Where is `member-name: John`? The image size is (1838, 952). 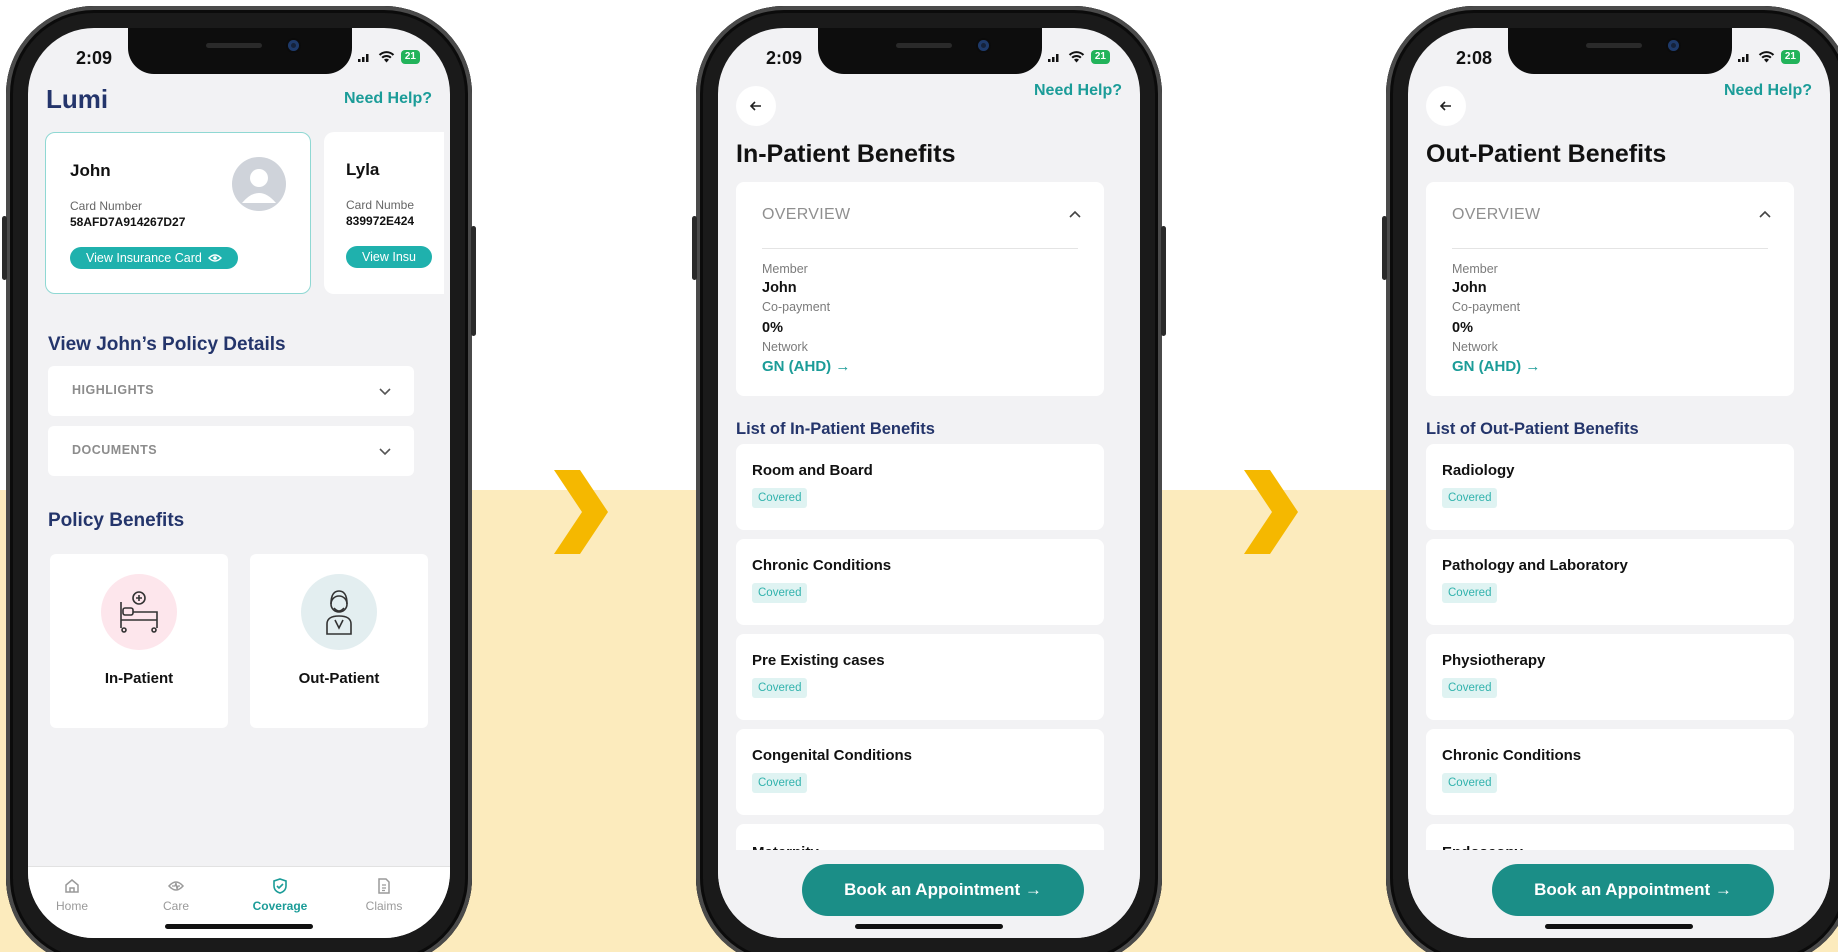
member-name: John is located at coordinates (90, 170).